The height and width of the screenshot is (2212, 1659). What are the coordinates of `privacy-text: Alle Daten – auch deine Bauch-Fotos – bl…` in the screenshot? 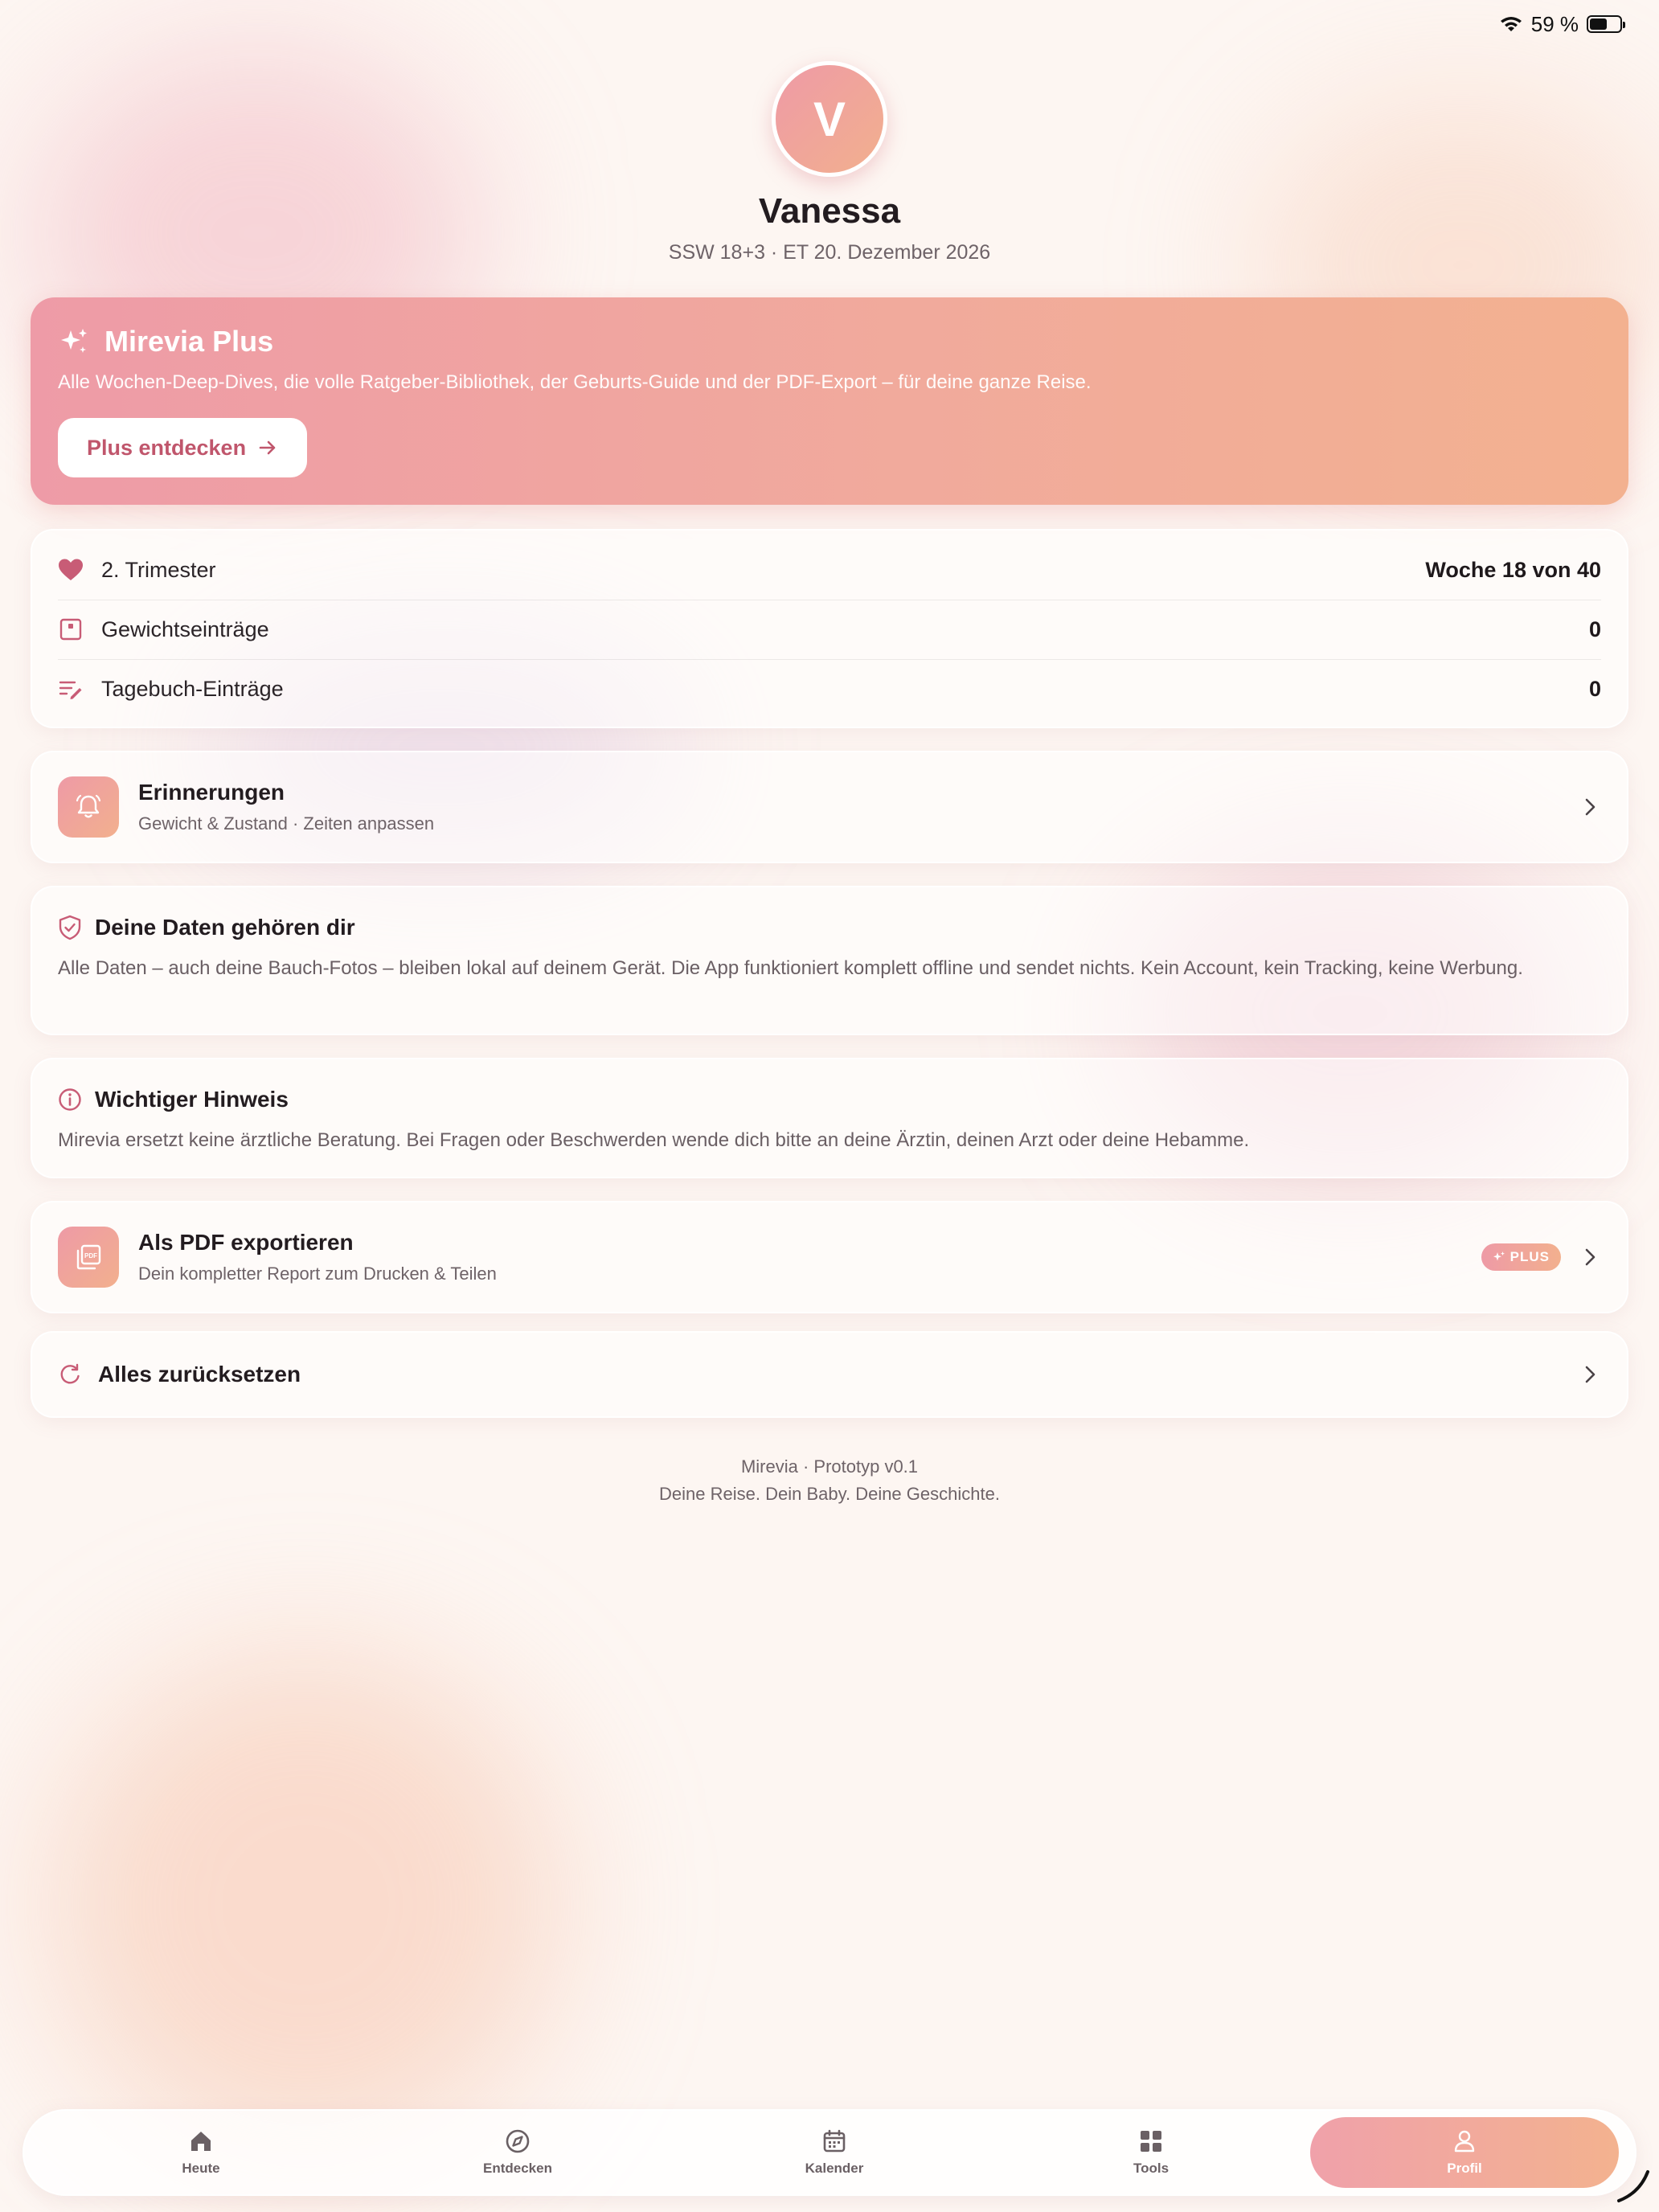 It's located at (790, 968).